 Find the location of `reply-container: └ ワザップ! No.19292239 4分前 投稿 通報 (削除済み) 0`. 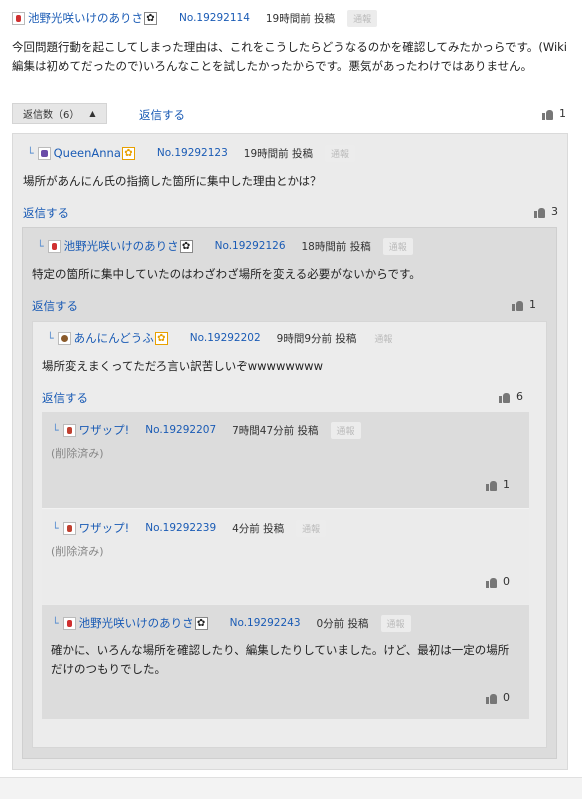

reply-container: └ ワザップ! No.19292239 4分前 投稿 通報 (削除済み) 0 is located at coordinates (285, 557).